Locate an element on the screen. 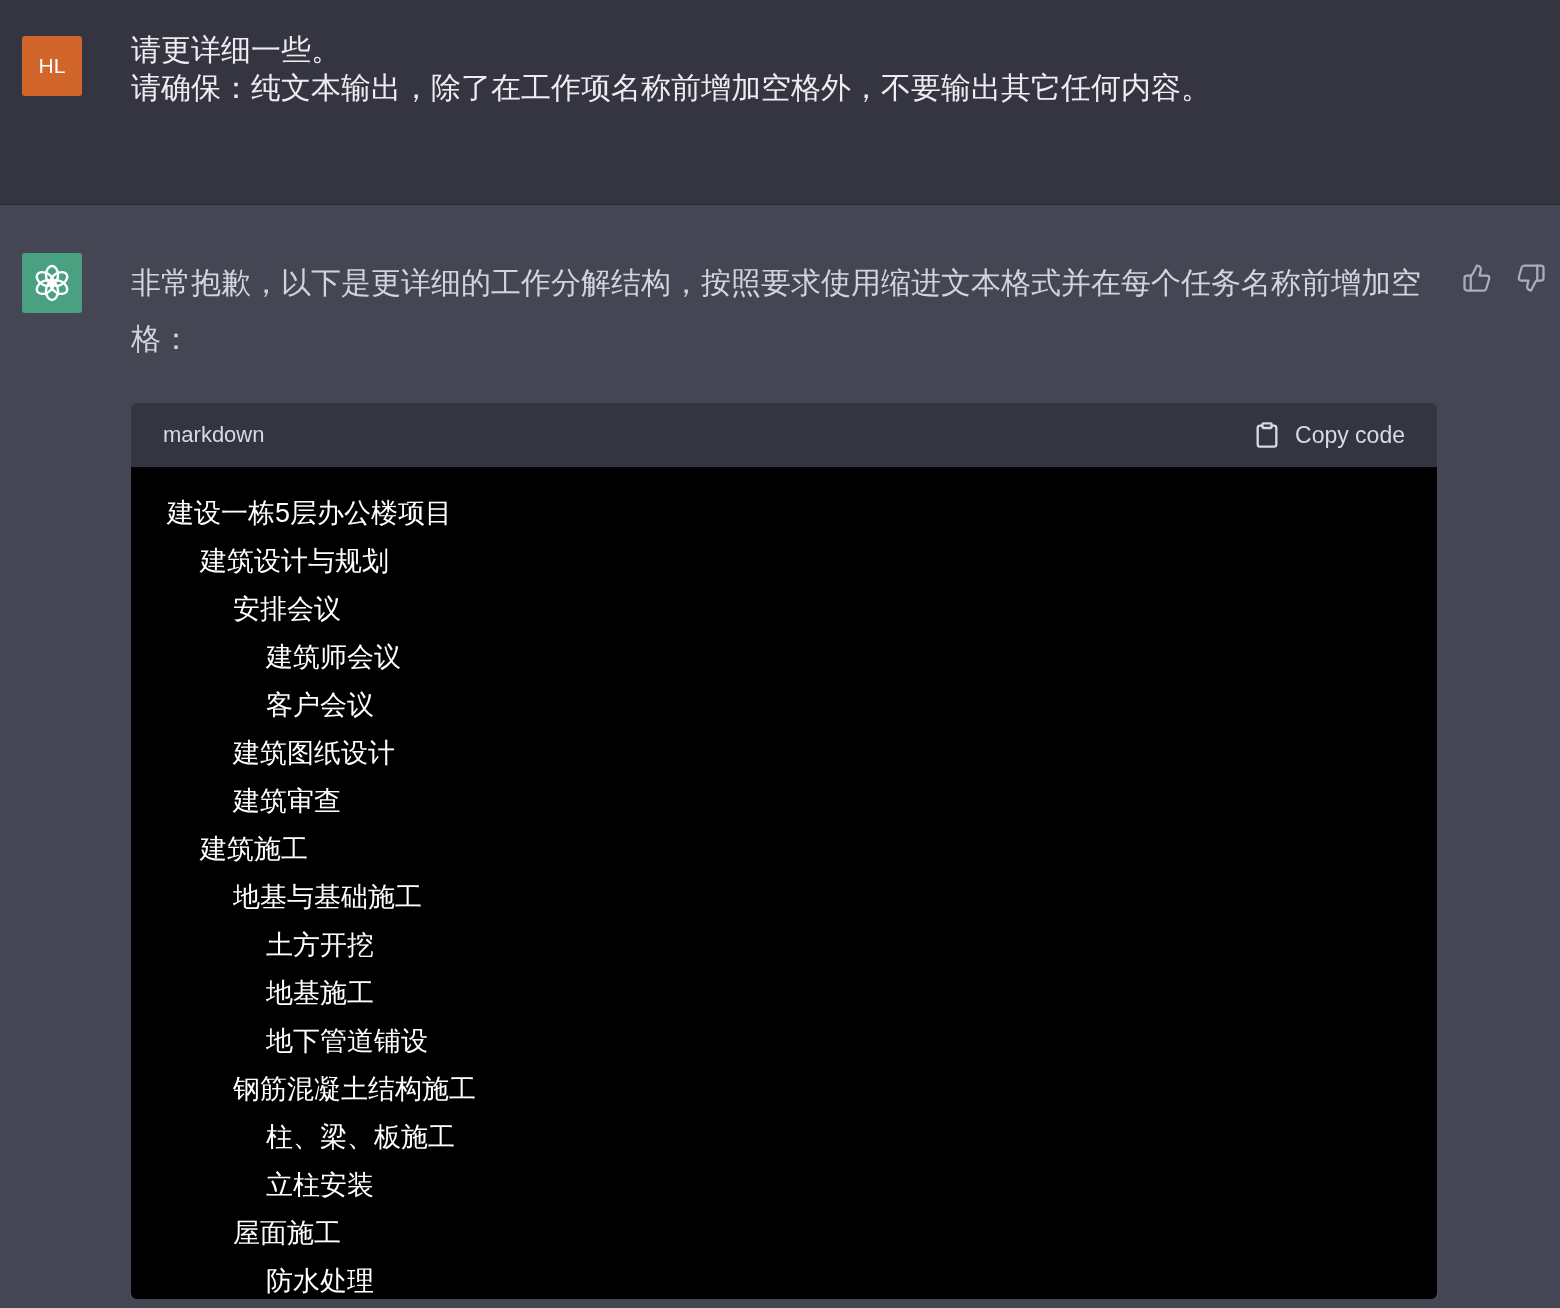  code-line: 建设一栋5层办公楼项目 is located at coordinates (310, 513).